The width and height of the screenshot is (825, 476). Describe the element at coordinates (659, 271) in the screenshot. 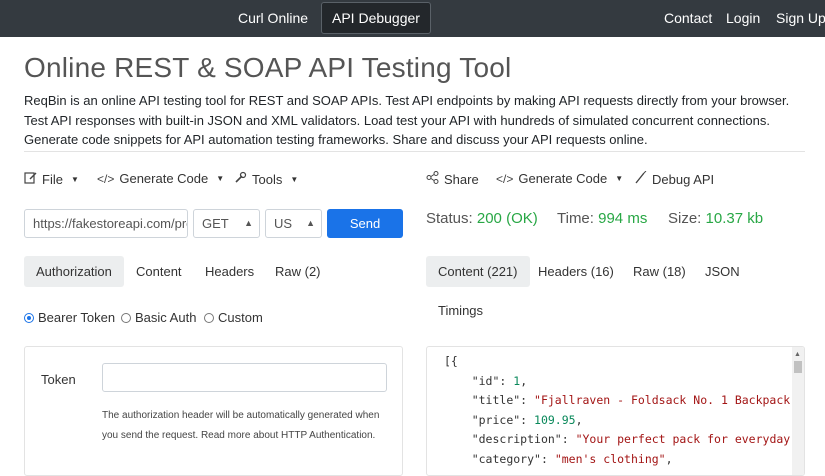

I see `tab-response-raw: Raw (18)` at that location.